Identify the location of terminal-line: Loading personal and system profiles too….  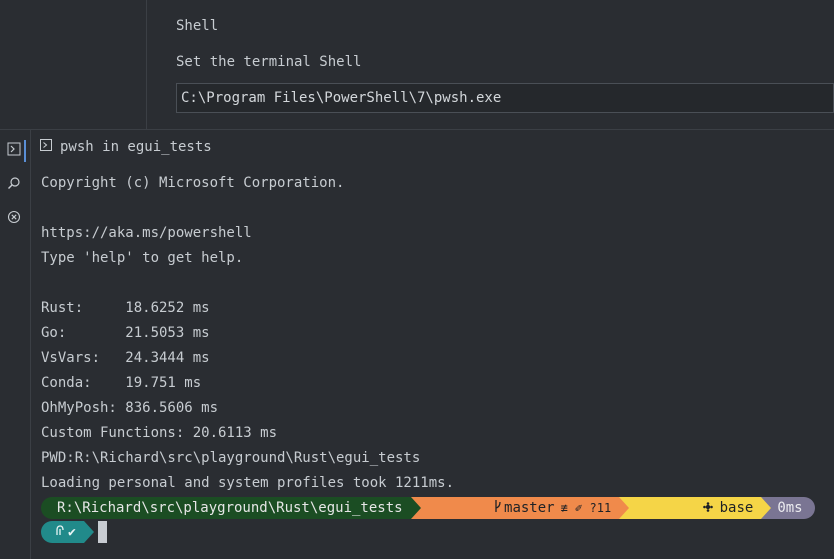
(248, 483).